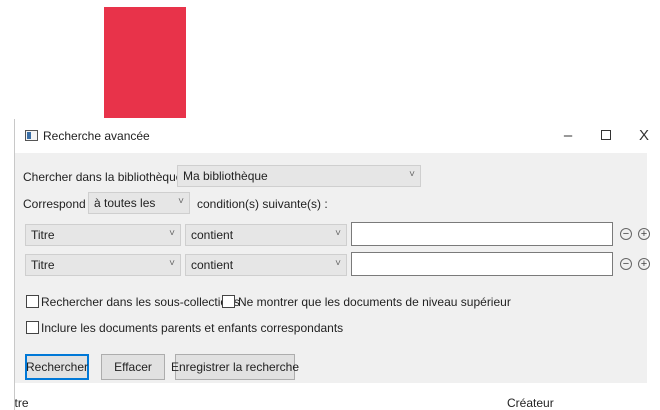 Image resolution: width=660 pixels, height=410 pixels. What do you see at coordinates (125, 203) in the screenshot?
I see `match-mode-value: à toutes les` at bounding box center [125, 203].